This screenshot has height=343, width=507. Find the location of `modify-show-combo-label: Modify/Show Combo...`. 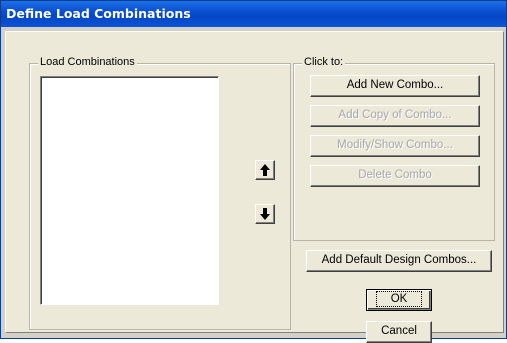

modify-show-combo-label: Modify/Show Combo... is located at coordinates (395, 145).